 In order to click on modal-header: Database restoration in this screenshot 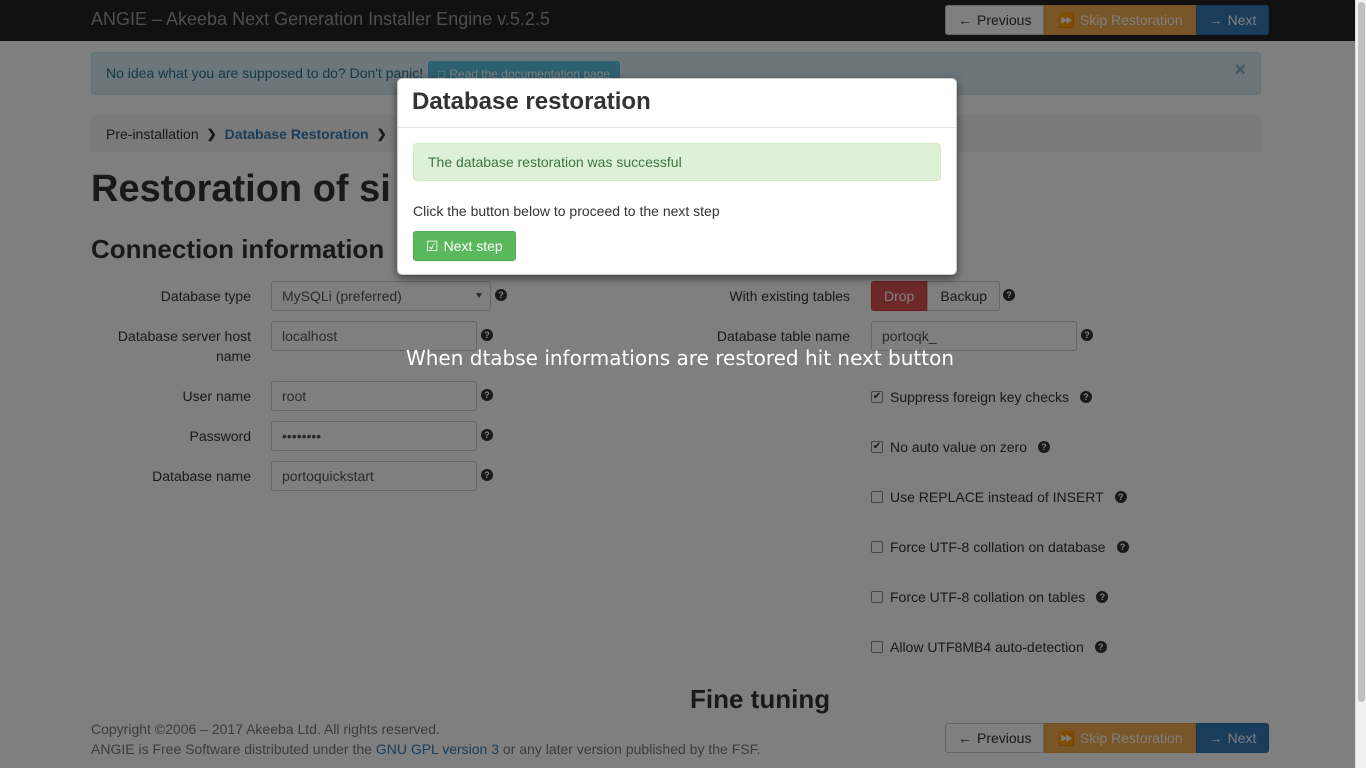, I will do `click(677, 103)`.